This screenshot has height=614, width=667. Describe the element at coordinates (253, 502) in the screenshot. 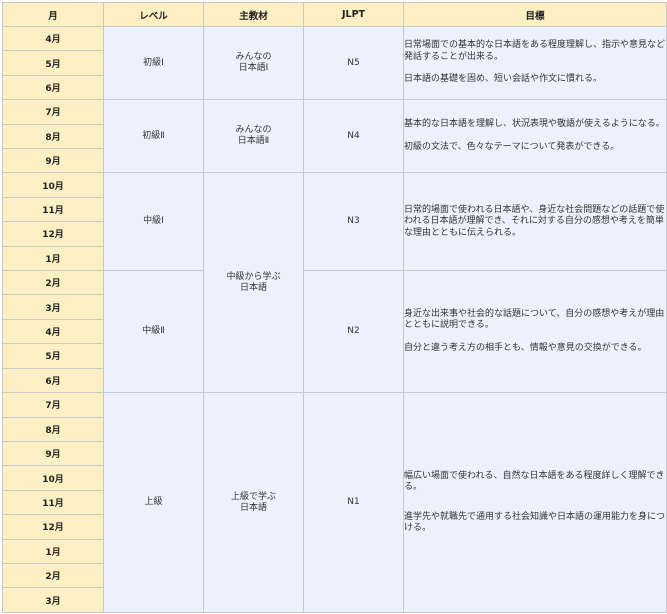

I see `textbook-cell: 上級で学ぶ 日本語` at that location.